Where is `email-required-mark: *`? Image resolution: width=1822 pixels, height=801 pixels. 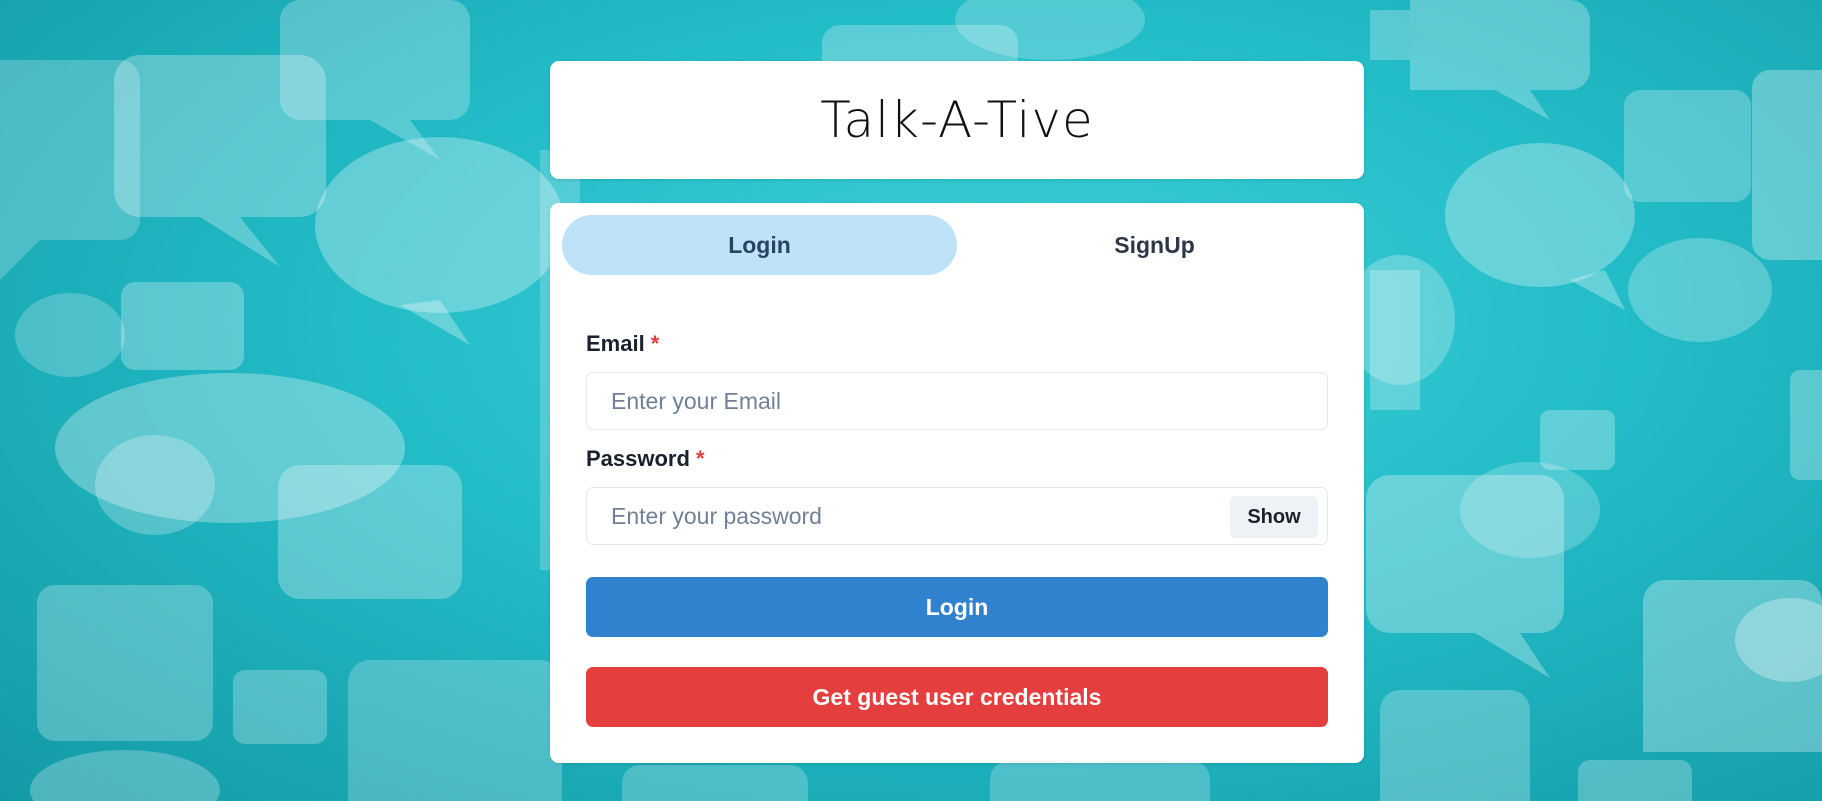 email-required-mark: * is located at coordinates (655, 343).